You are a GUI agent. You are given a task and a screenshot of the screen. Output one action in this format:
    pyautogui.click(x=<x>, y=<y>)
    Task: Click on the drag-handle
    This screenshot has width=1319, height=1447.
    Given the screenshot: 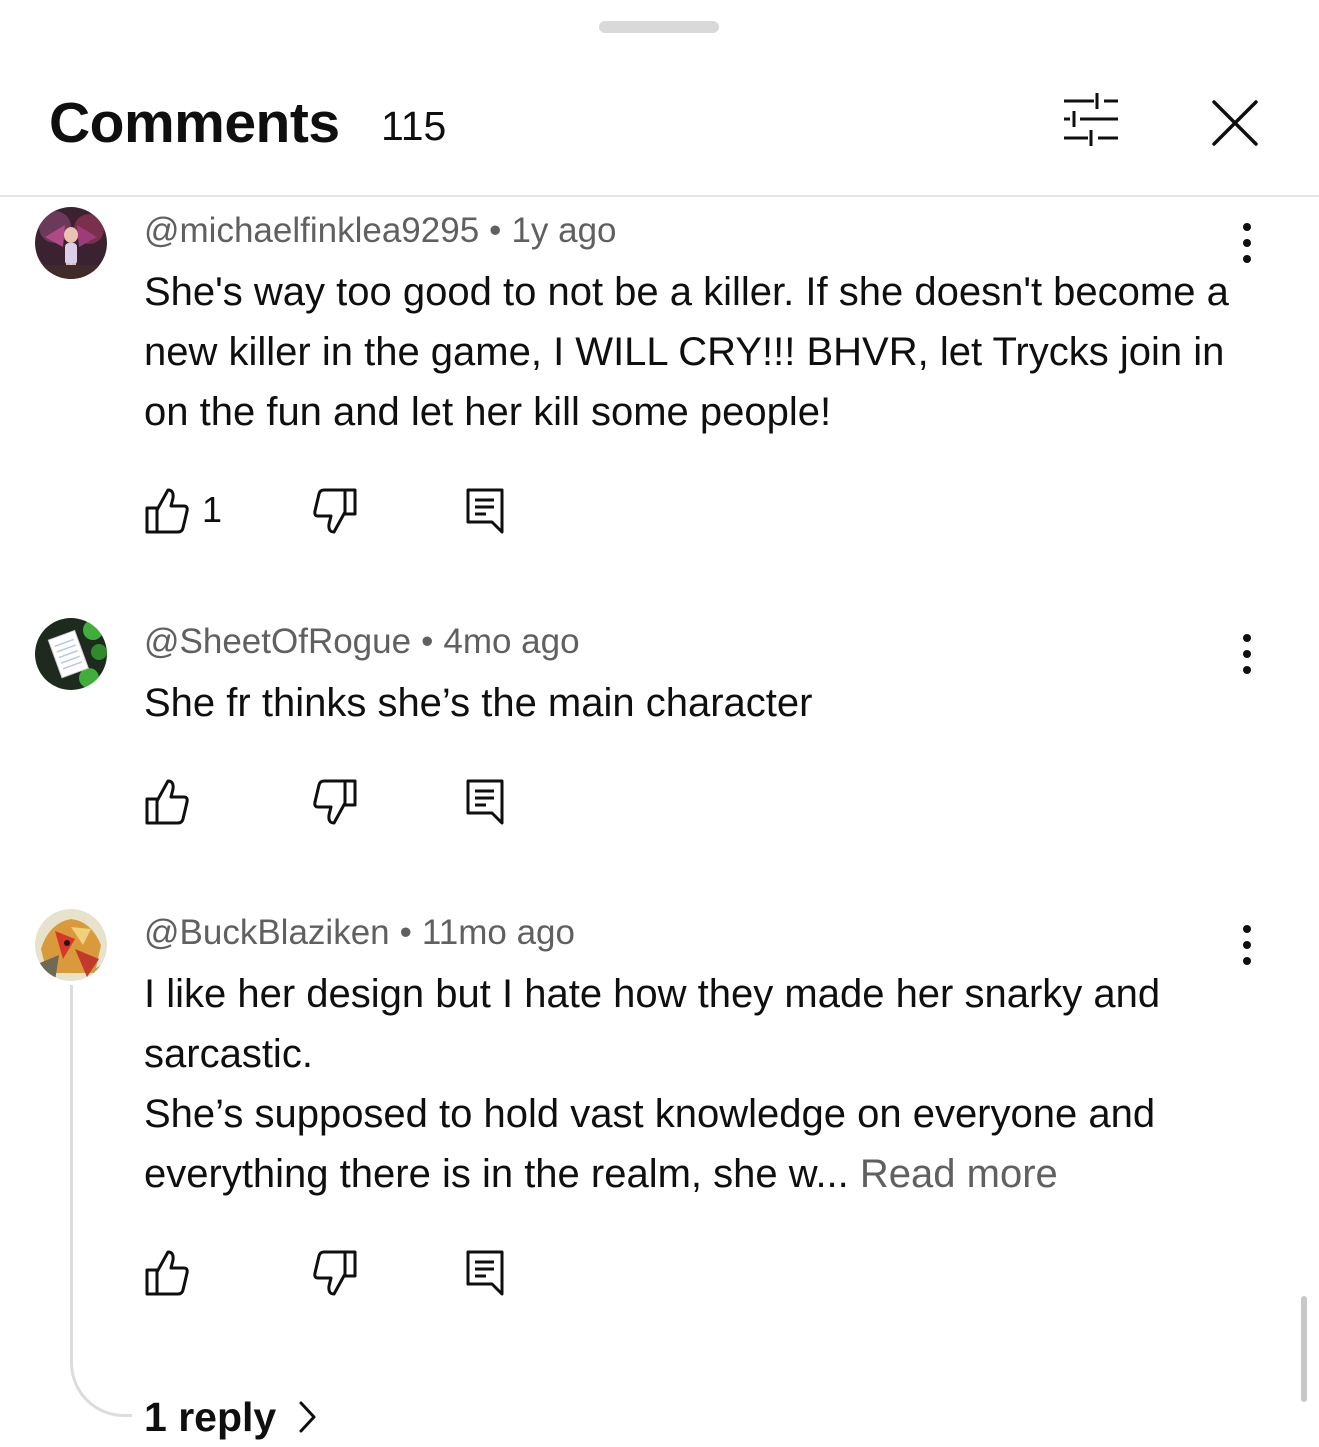 What is the action you would take?
    pyautogui.click(x=659, y=27)
    